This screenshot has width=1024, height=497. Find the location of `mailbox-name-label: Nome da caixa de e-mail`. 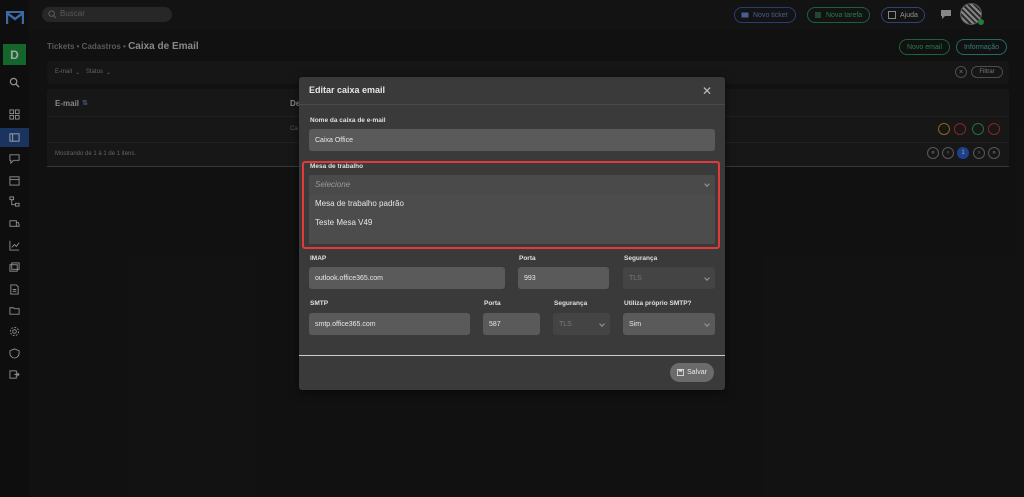

mailbox-name-label: Nome da caixa de e-mail is located at coordinates (348, 120).